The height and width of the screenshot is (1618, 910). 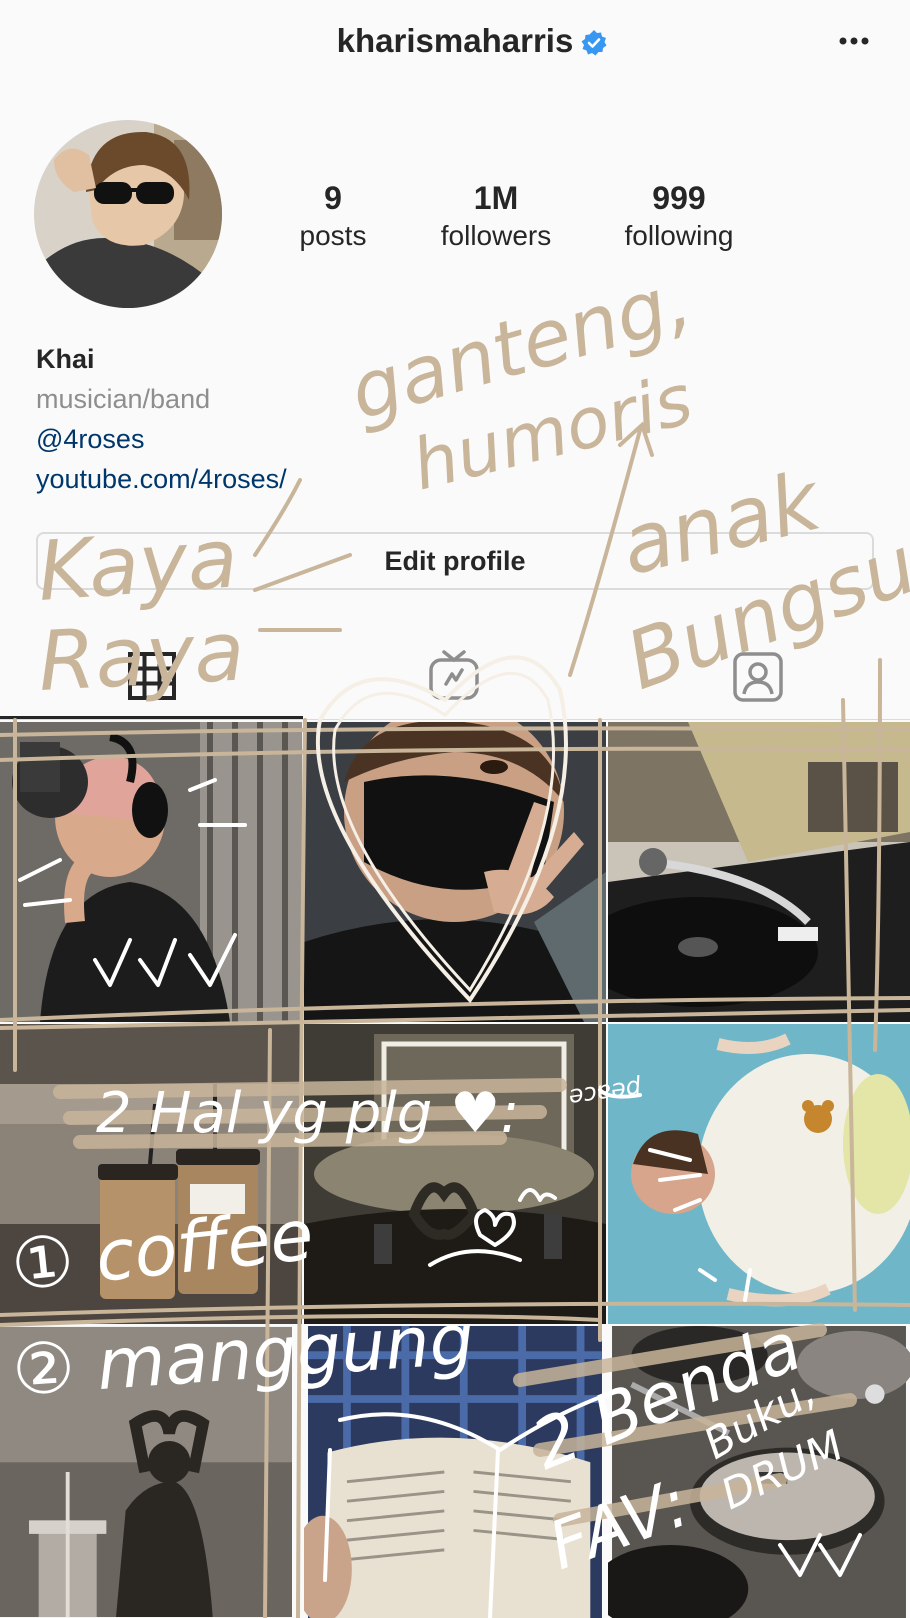 I want to click on tagged-icon, so click(x=758, y=676).